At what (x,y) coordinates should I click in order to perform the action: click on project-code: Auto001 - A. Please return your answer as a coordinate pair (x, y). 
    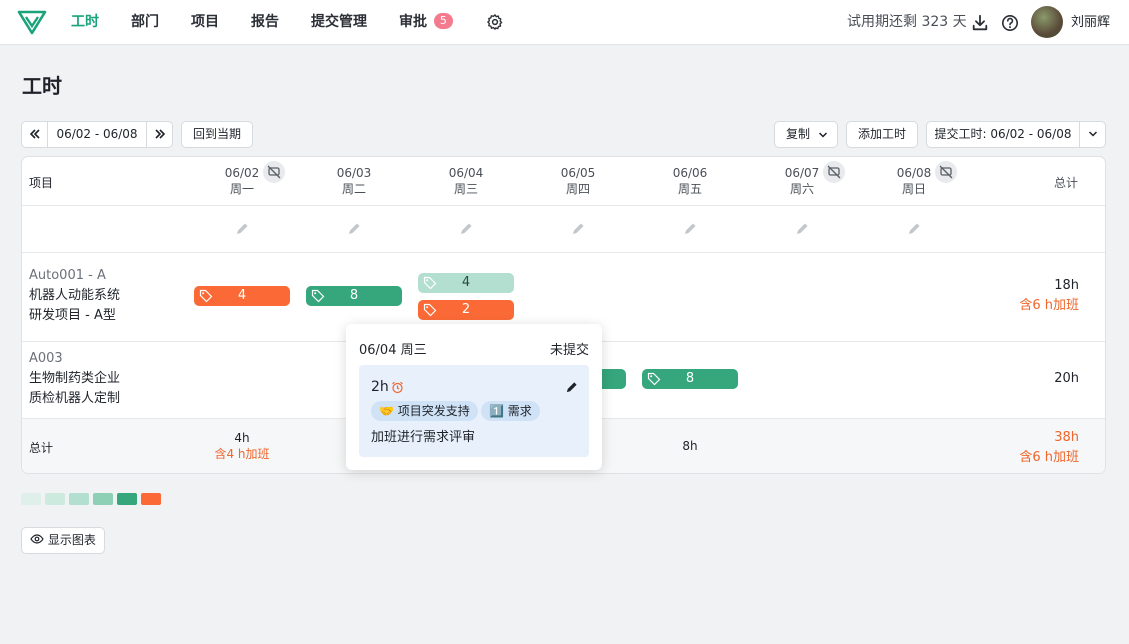
    Looking at the image, I should click on (67, 275).